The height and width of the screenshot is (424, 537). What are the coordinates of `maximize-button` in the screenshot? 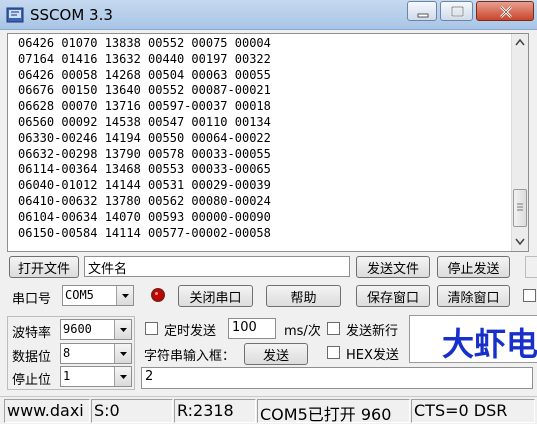 It's located at (456, 11).